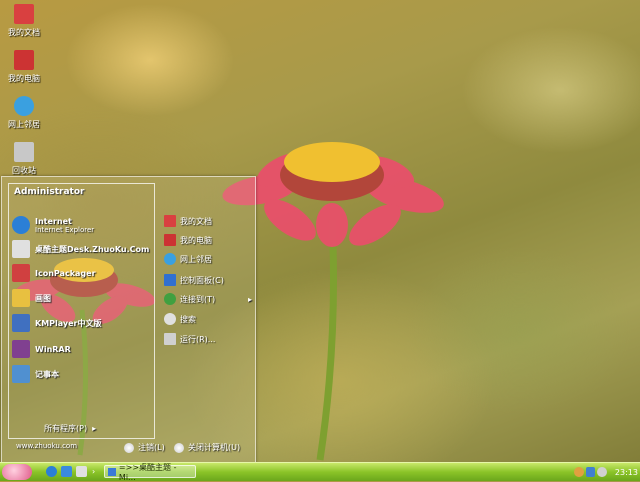 This screenshot has width=640, height=482. I want to click on desktop-icon-recycle-bin: 回收站, so click(24, 159).